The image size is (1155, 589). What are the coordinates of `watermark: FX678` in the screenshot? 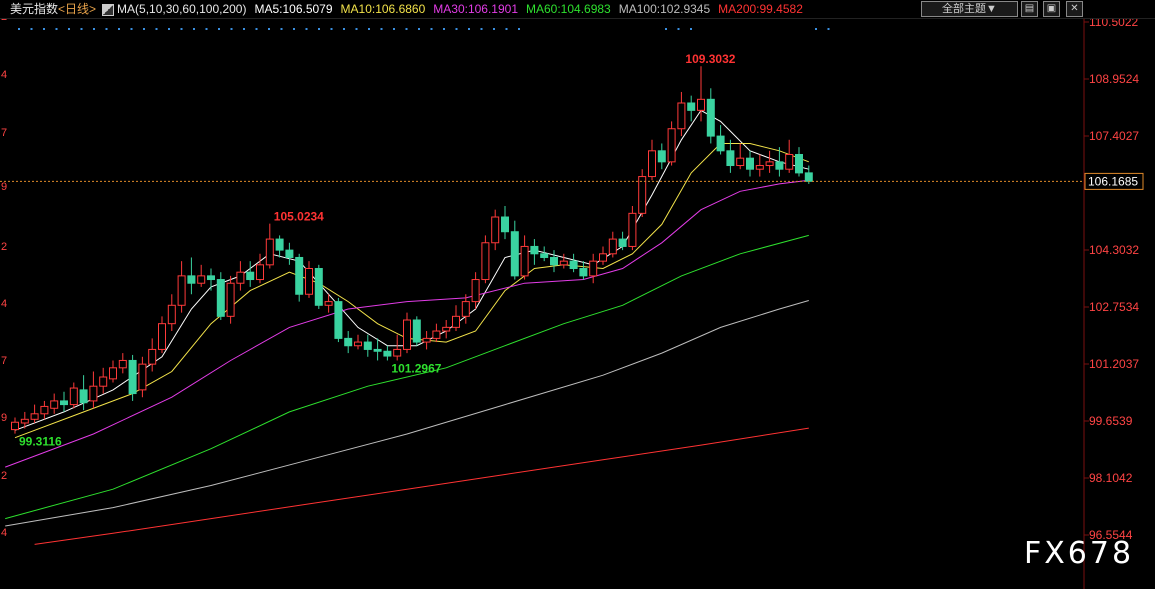 It's located at (1079, 553).